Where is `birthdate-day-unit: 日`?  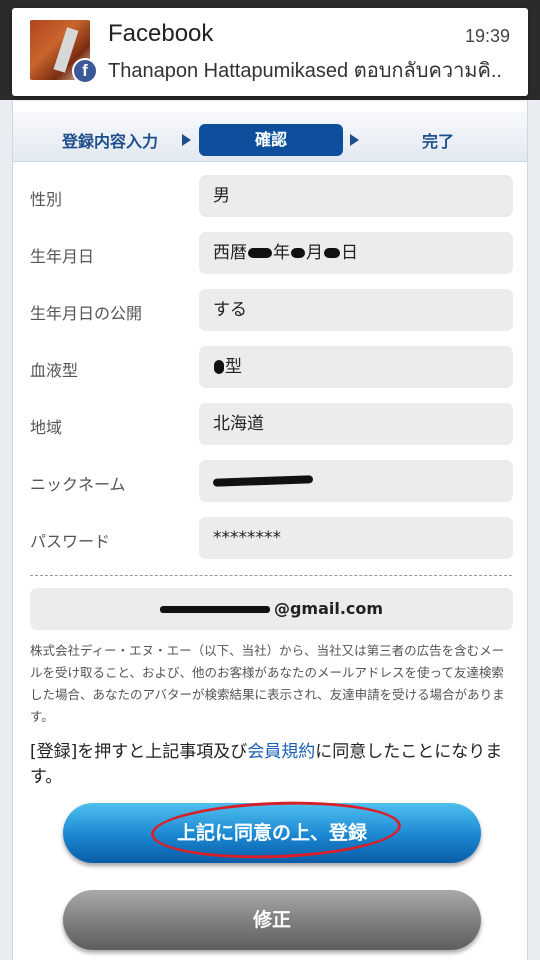 birthdate-day-unit: 日 is located at coordinates (349, 253).